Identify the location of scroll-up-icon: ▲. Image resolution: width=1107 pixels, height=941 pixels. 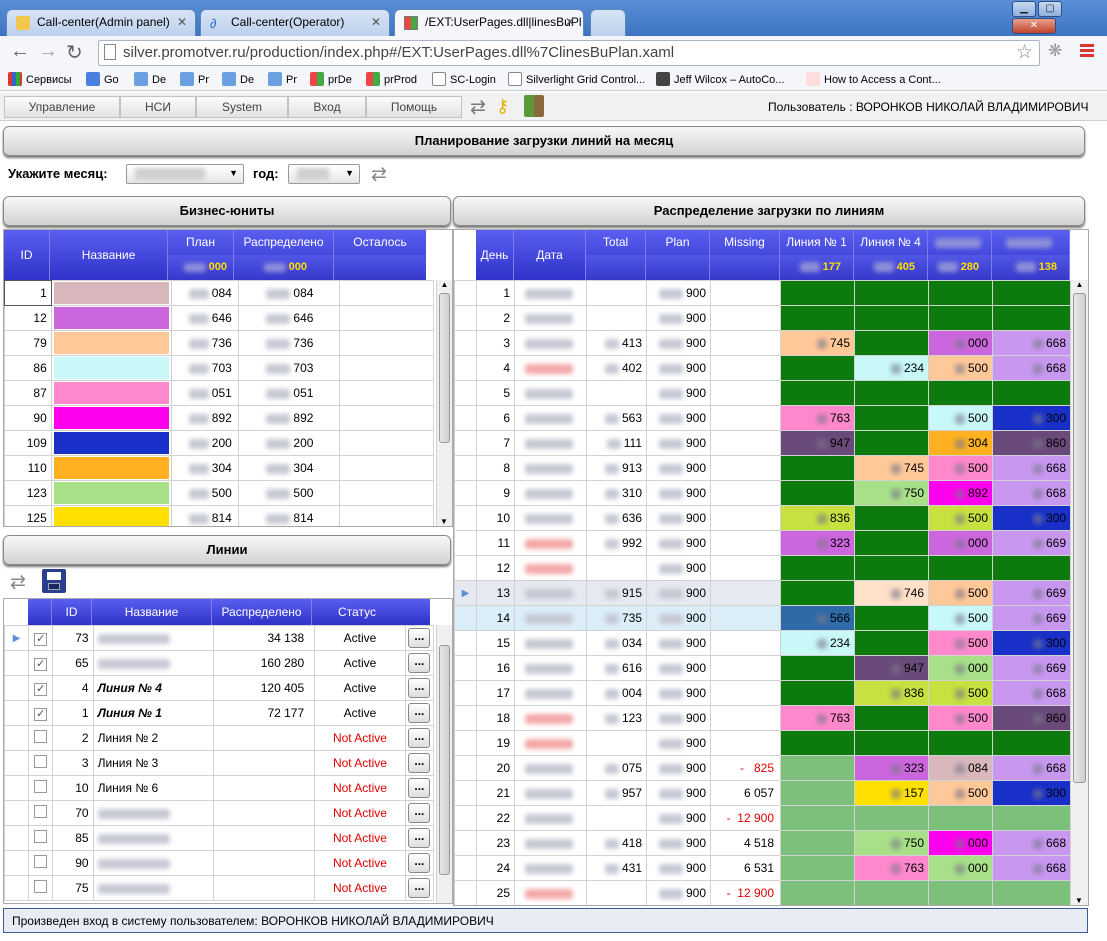
(1079, 284).